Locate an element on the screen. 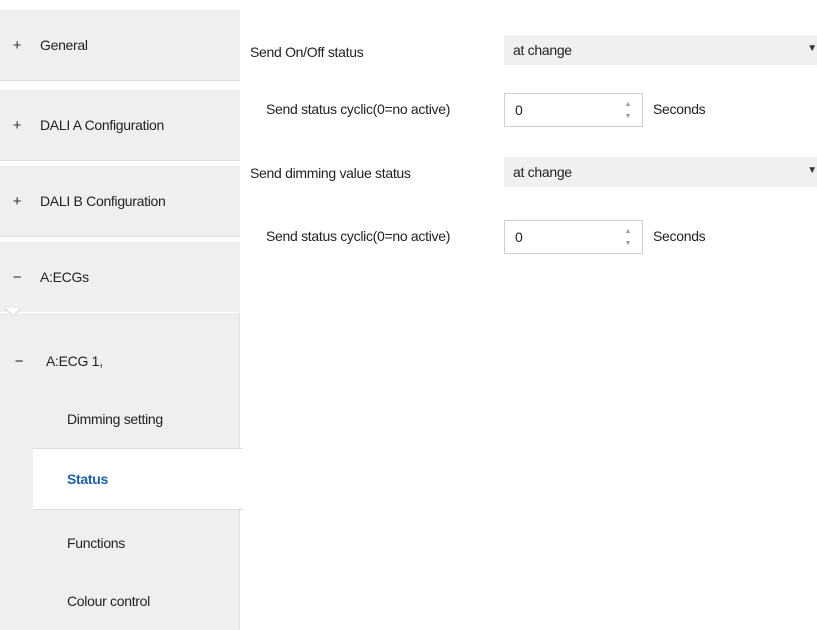  sidebar-item-status: Status is located at coordinates (138, 479).